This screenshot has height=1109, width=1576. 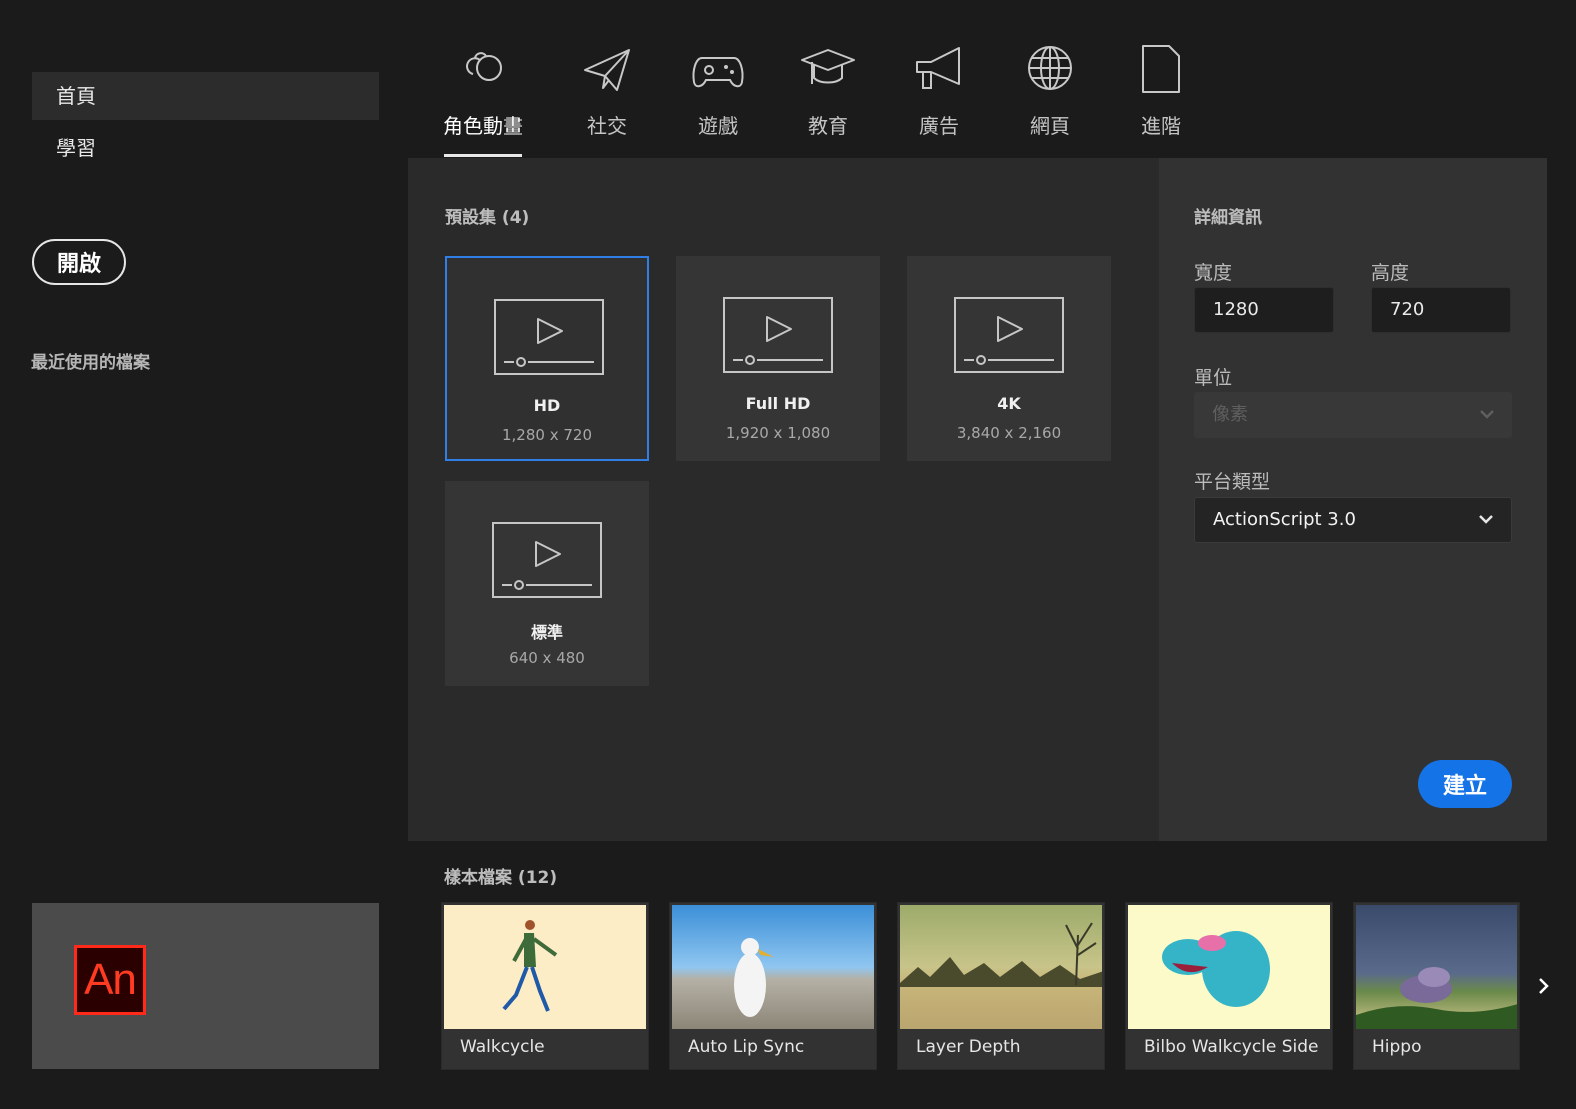 I want to click on megaphone-icon, so click(x=938, y=68).